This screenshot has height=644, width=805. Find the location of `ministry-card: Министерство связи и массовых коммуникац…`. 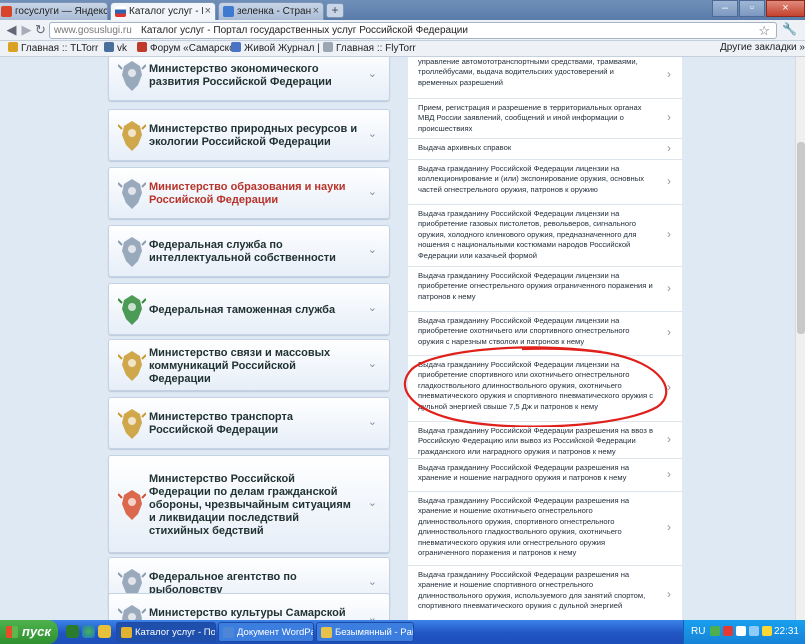

ministry-card: Министерство связи и массовых коммуникац… is located at coordinates (249, 365).